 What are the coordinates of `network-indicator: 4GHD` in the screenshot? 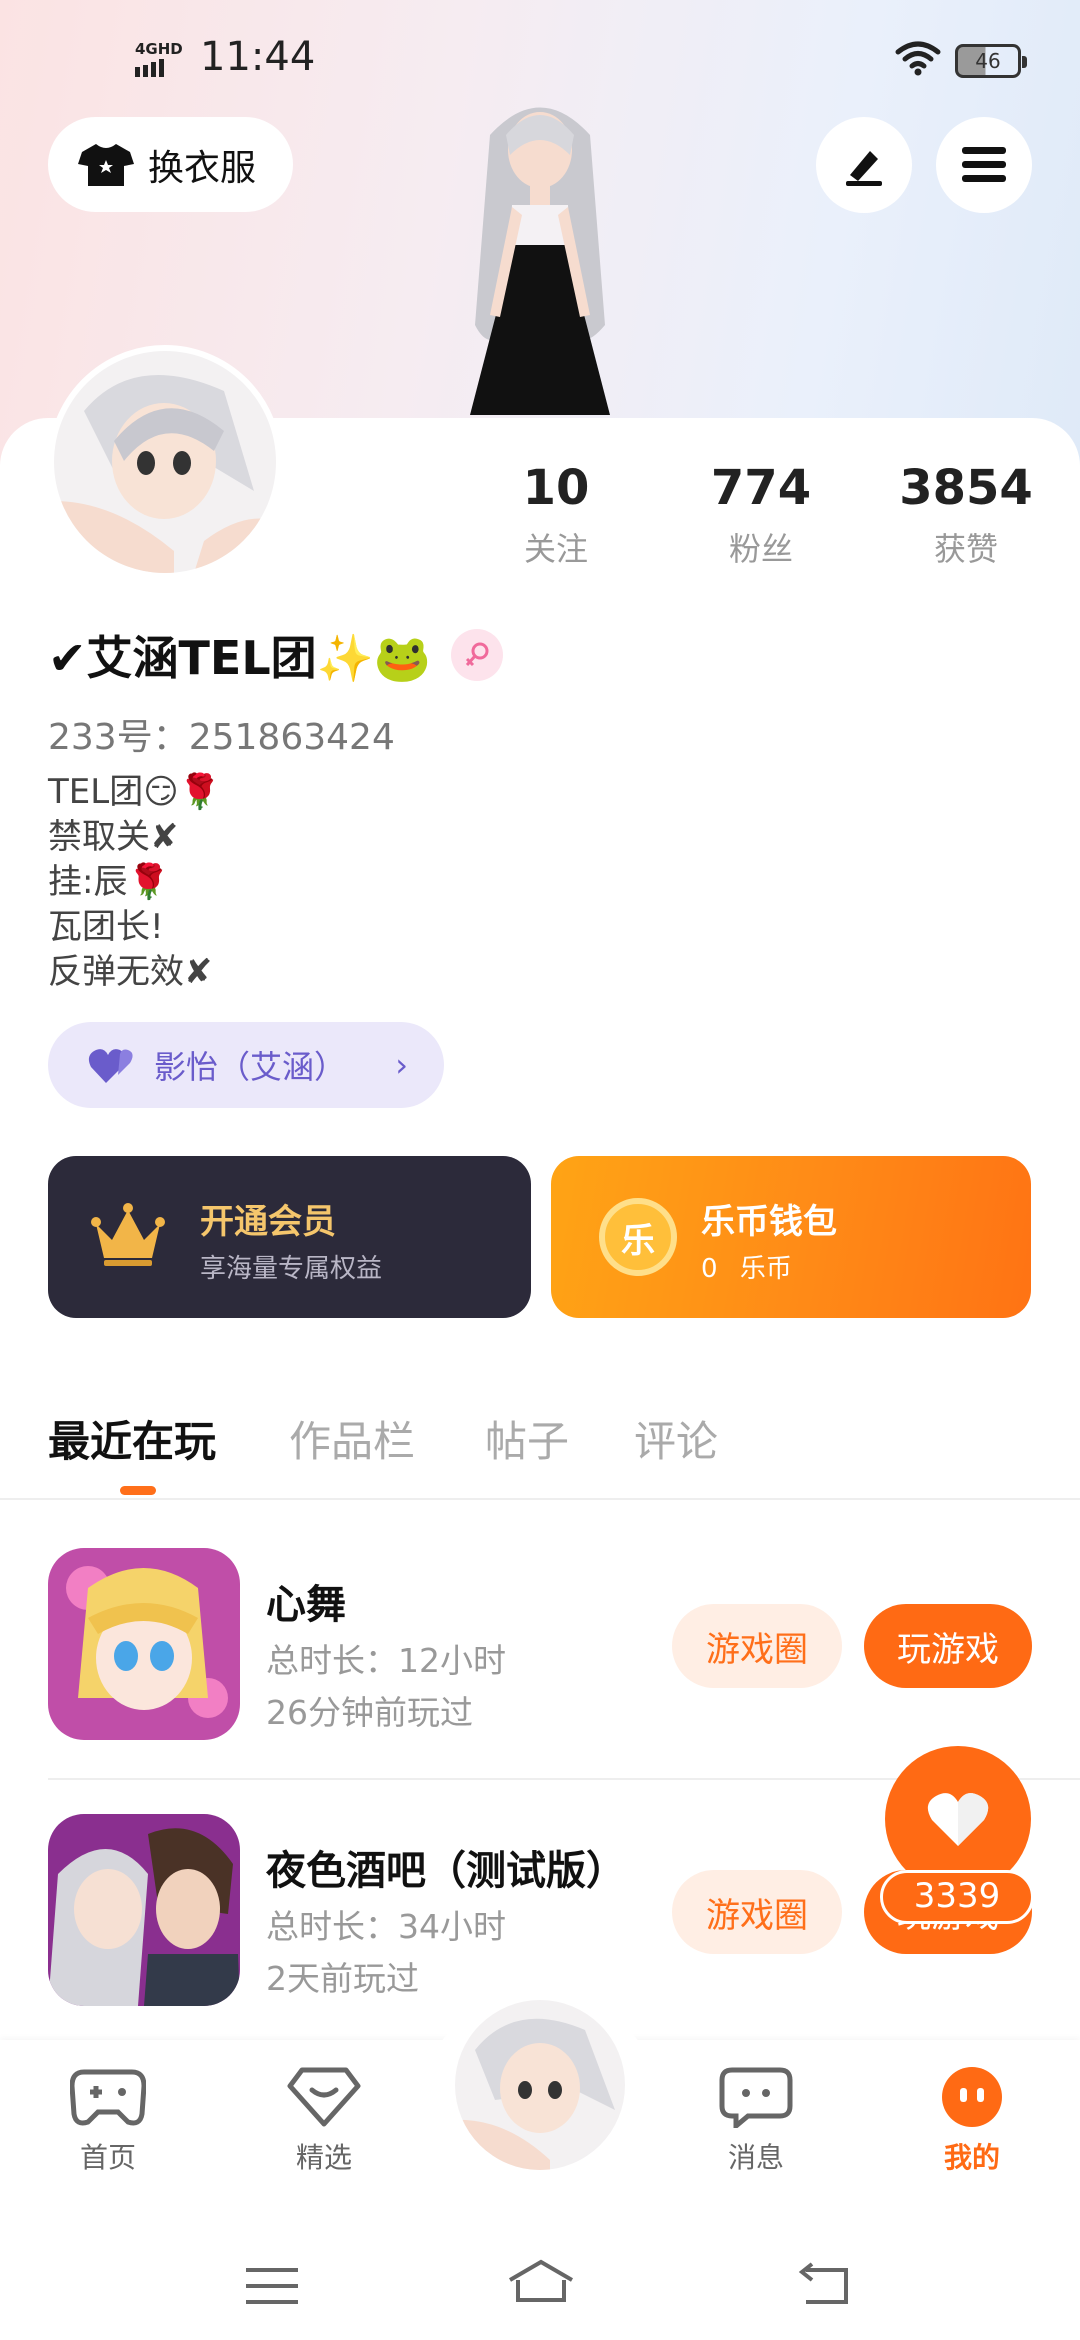 It's located at (159, 59).